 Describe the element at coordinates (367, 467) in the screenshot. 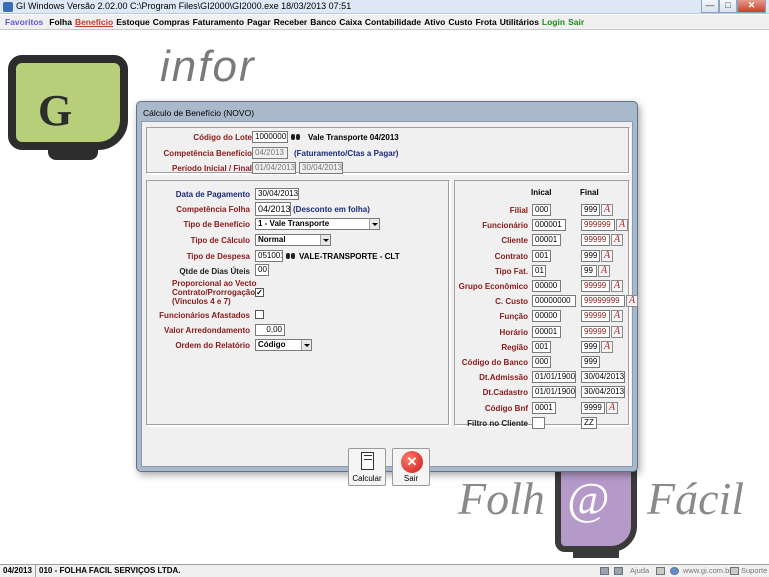

I see `calcular-button: Calcular` at that location.